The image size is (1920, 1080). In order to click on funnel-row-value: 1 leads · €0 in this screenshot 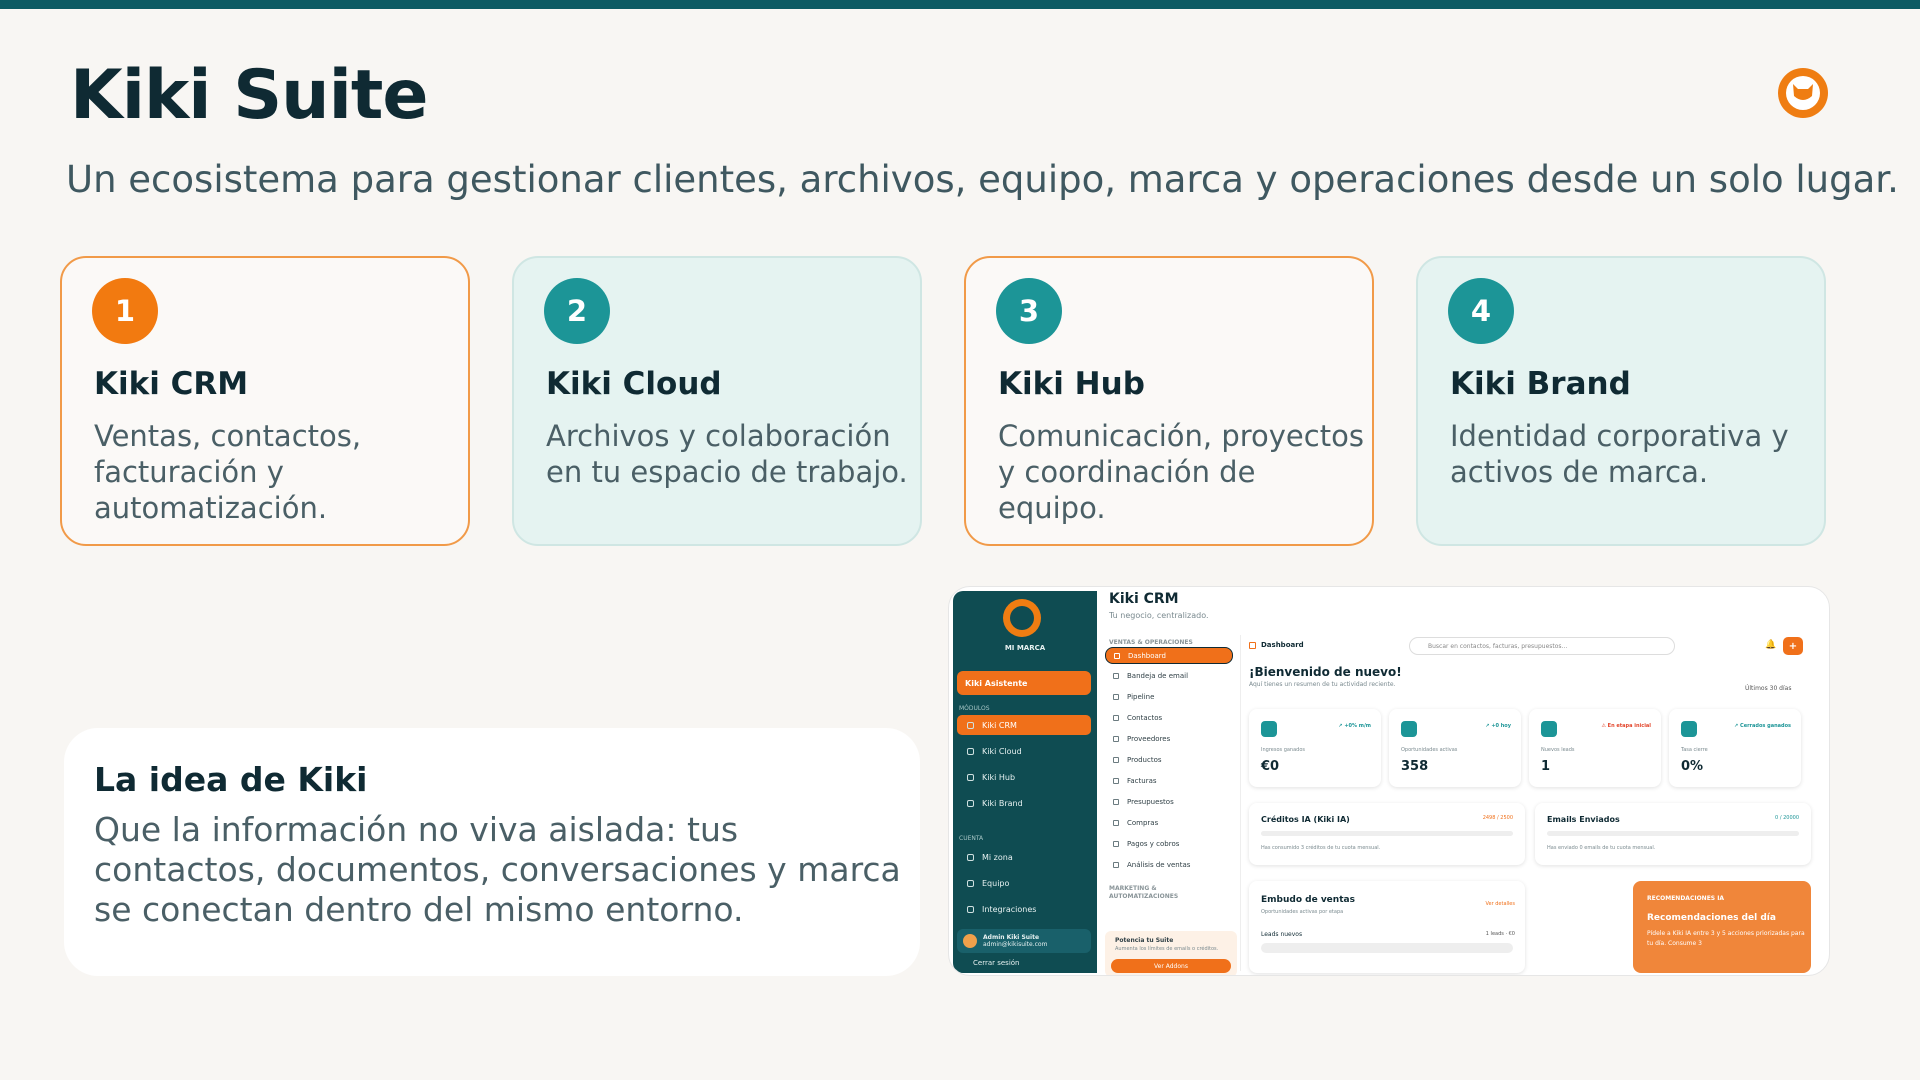, I will do `click(1500, 934)`.